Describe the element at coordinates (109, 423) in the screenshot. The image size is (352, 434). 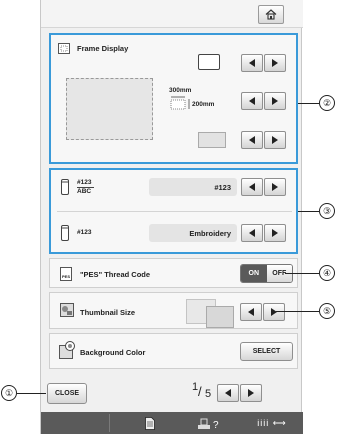
I see `bottom-bar-divider` at that location.